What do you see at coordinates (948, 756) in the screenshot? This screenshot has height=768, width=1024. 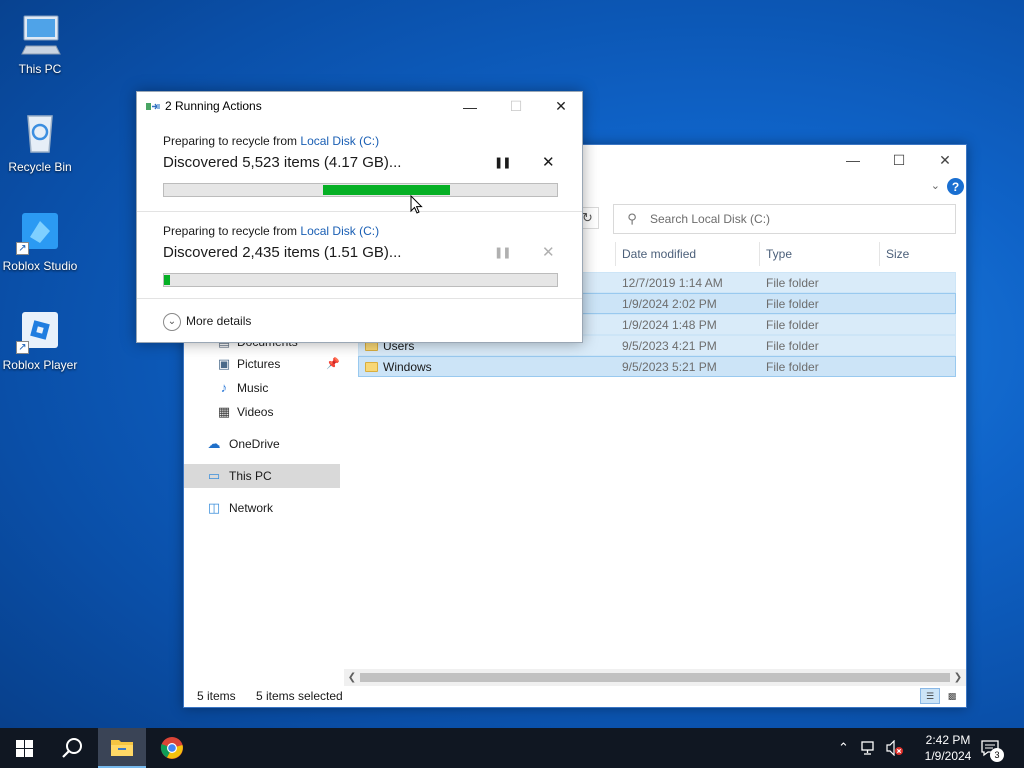 I see `clock-date: 1/9/2024` at bounding box center [948, 756].